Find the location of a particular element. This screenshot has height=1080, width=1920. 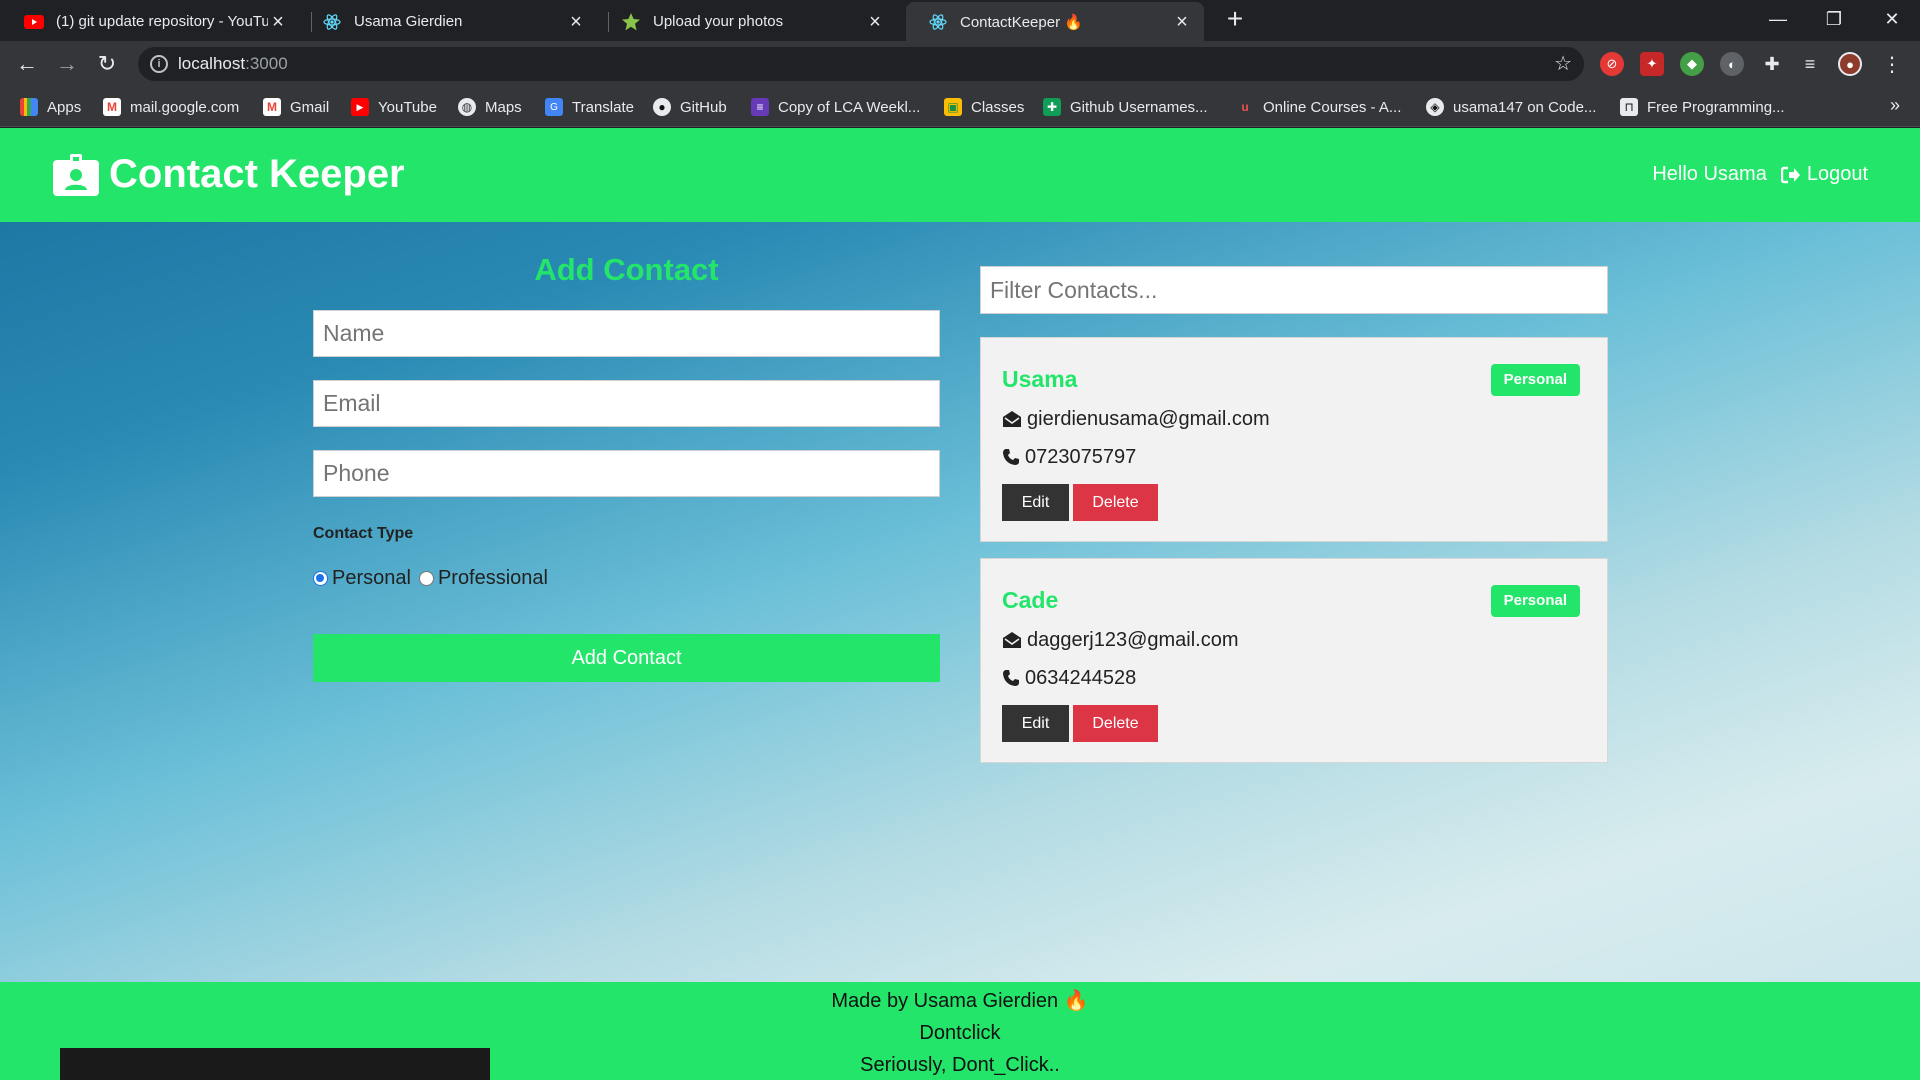

star-icon is located at coordinates (631, 22).